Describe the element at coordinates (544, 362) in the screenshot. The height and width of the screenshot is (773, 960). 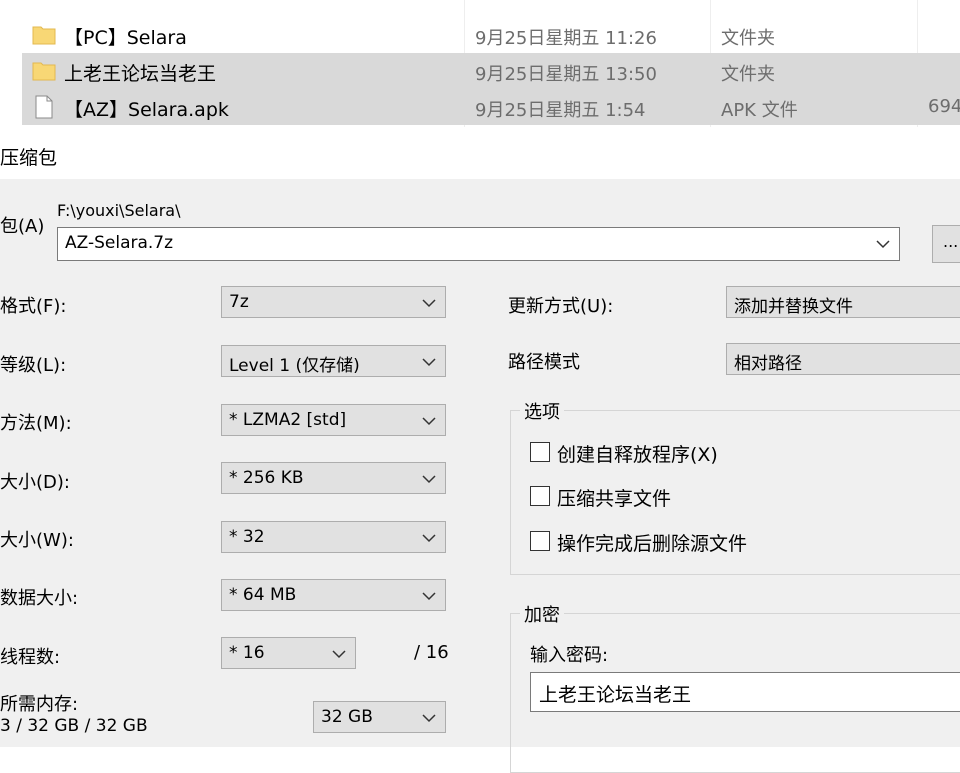
I see `path-mode-label: 路径模式` at that location.